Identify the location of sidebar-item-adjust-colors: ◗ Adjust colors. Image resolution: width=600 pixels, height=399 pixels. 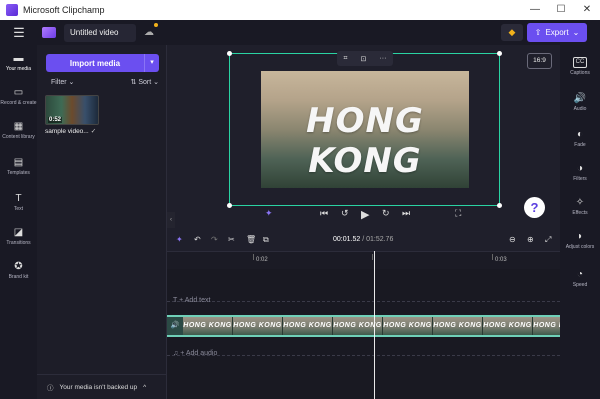
(580, 240).